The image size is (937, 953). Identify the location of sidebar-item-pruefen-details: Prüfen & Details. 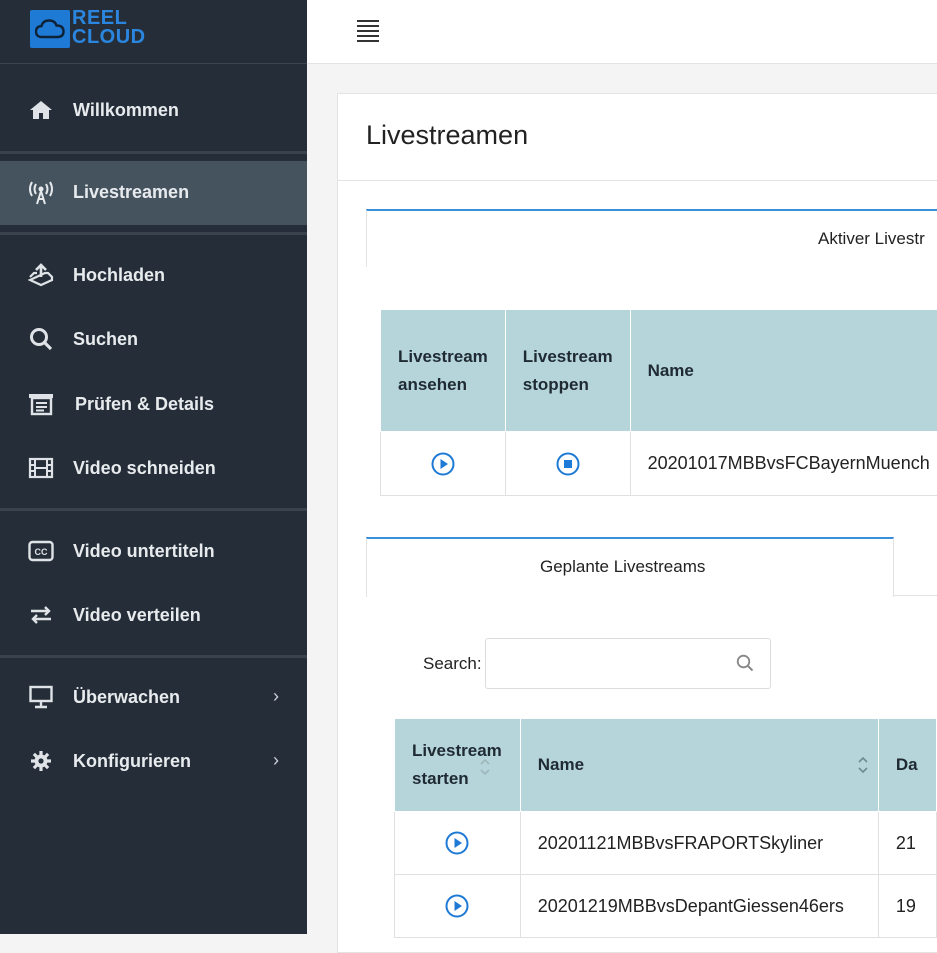
(153, 404).